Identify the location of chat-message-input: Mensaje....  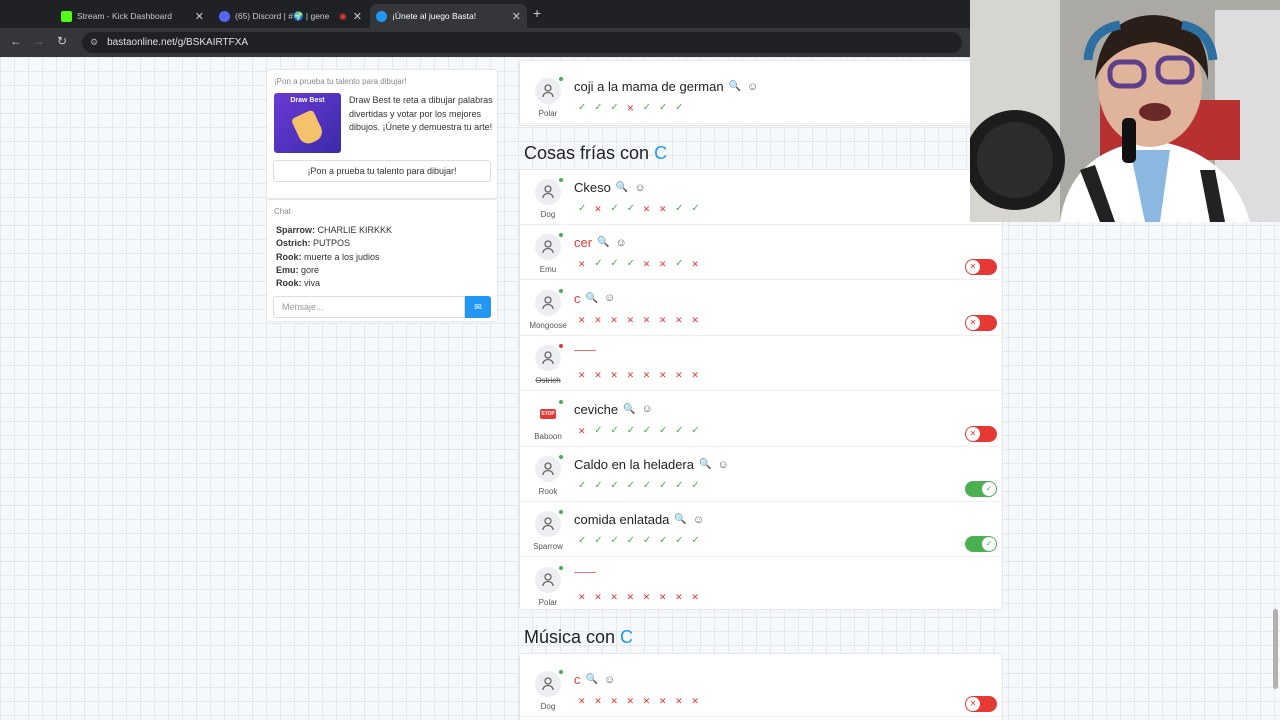
(369, 307).